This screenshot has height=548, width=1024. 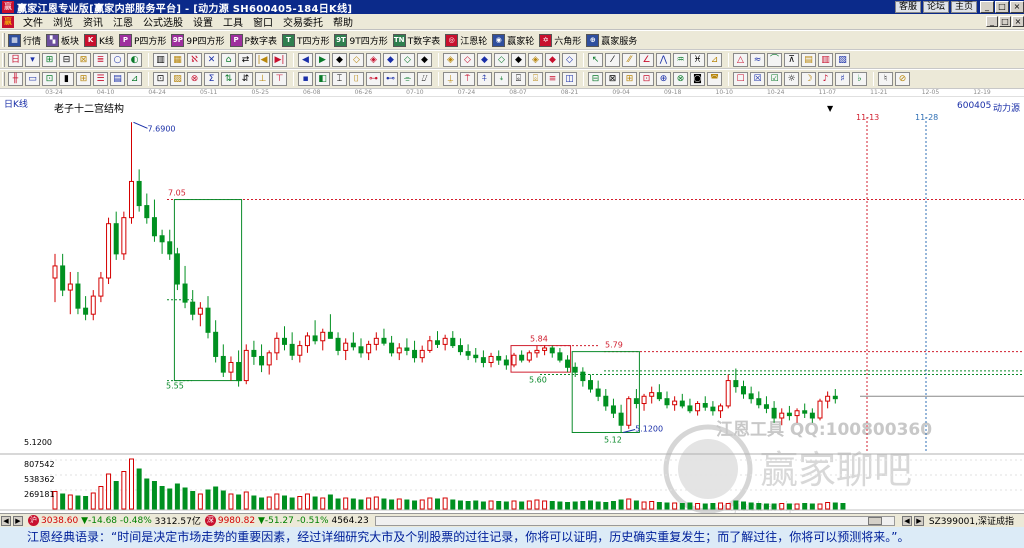 What do you see at coordinates (233, 21) in the screenshot?
I see `menu-tools: 工具` at bounding box center [233, 21].